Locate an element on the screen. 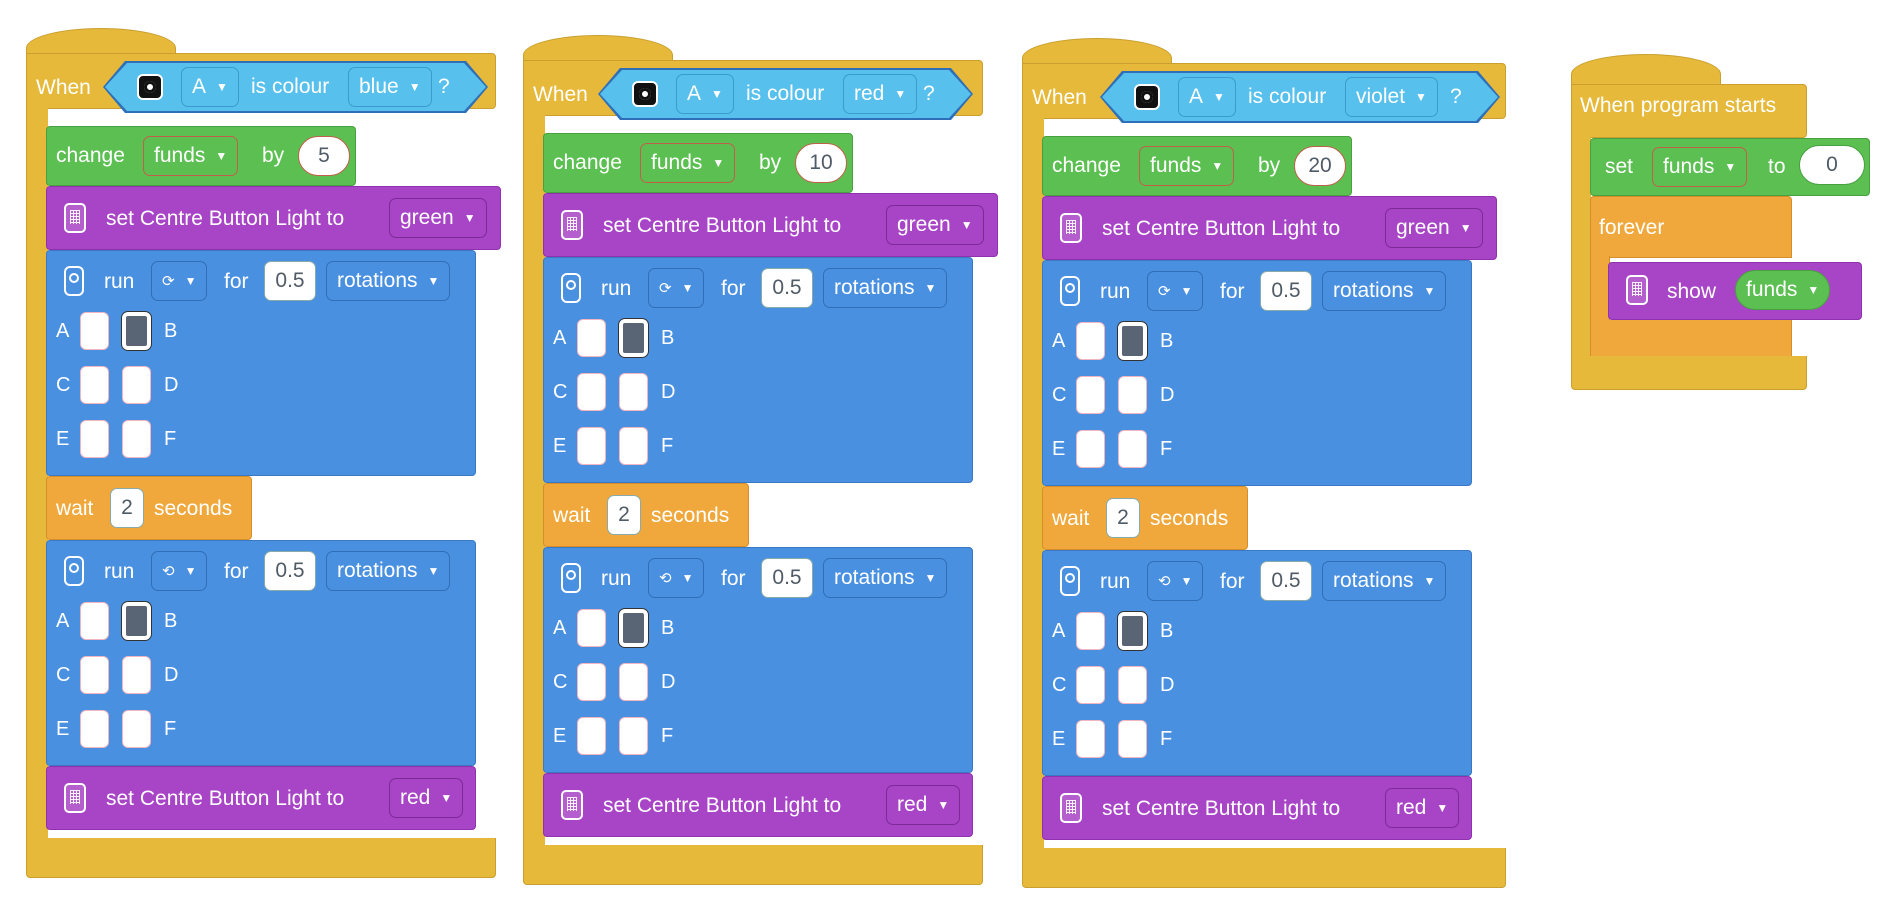  change-amount-input: 10 is located at coordinates (821, 163).